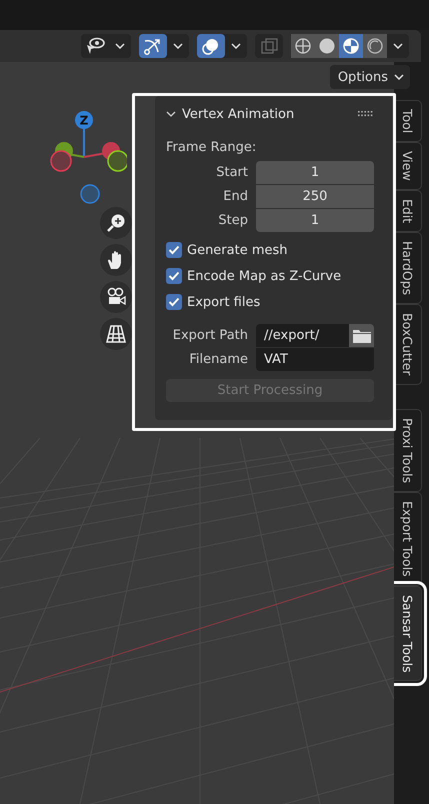  What do you see at coordinates (239, 114) in the screenshot?
I see `panel-title: Vertex Animation` at bounding box center [239, 114].